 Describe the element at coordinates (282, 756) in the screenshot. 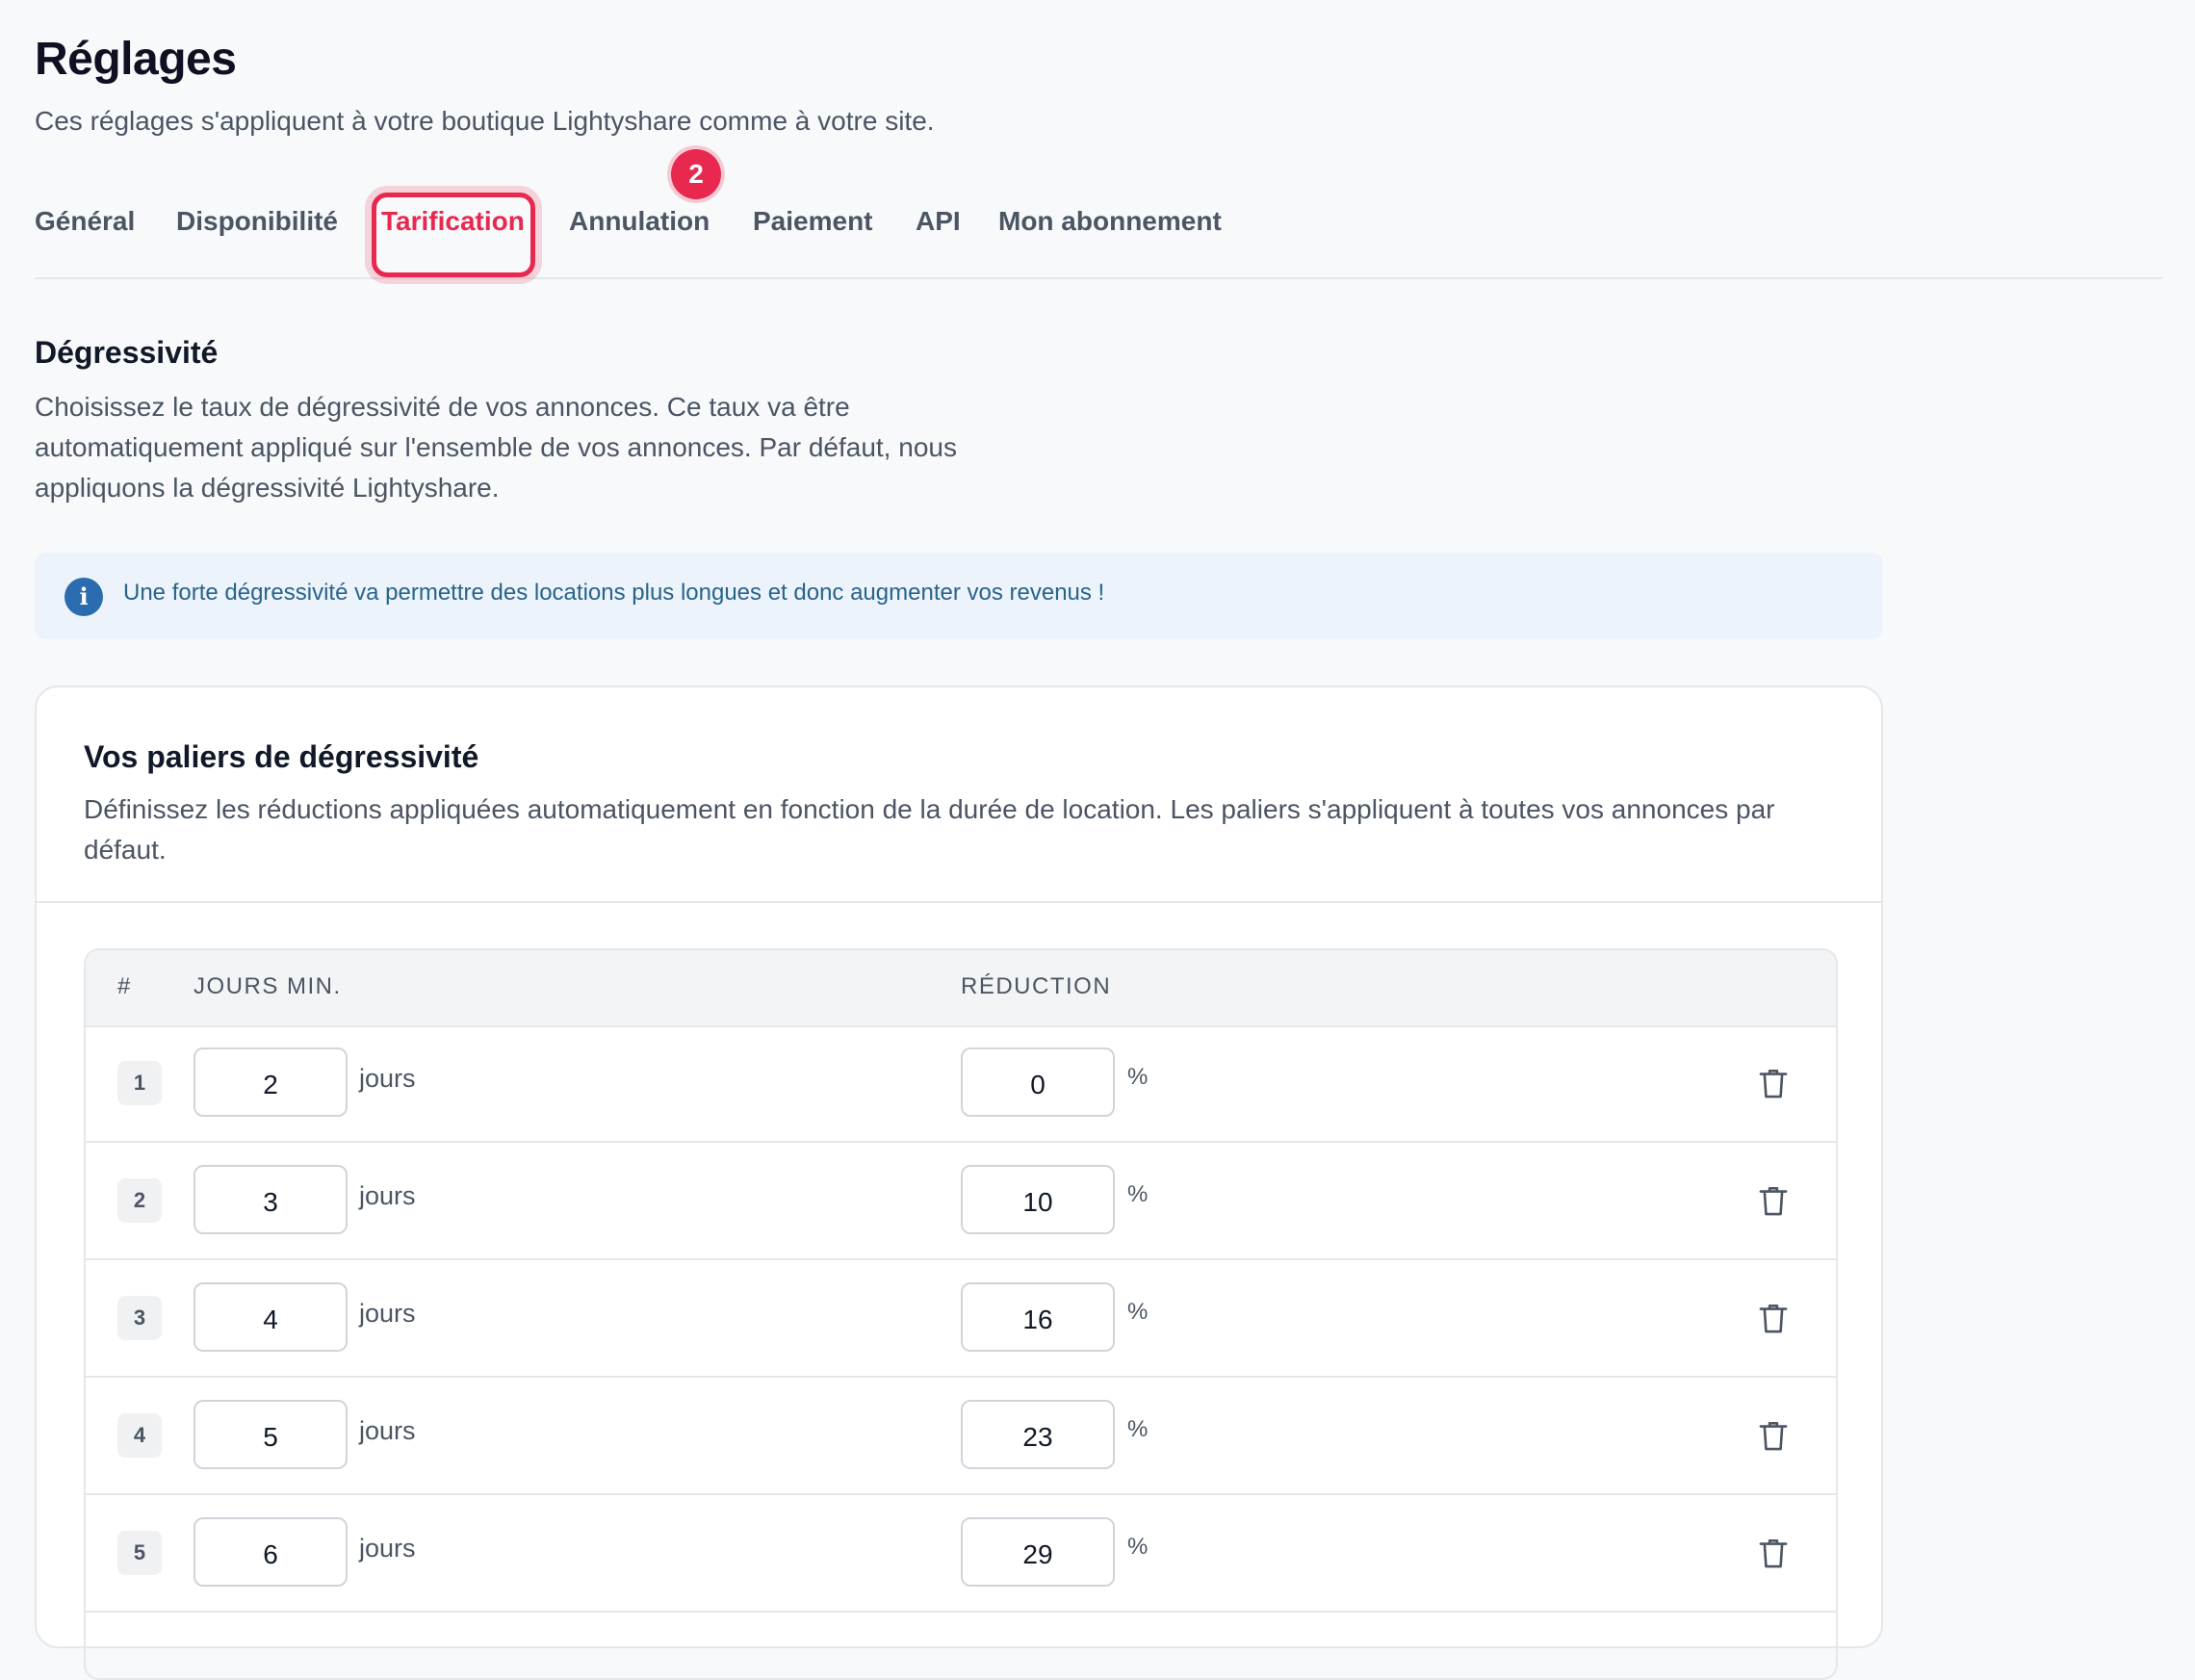

I see `tiers-card-title: Vos paliers de dégressivité` at that location.